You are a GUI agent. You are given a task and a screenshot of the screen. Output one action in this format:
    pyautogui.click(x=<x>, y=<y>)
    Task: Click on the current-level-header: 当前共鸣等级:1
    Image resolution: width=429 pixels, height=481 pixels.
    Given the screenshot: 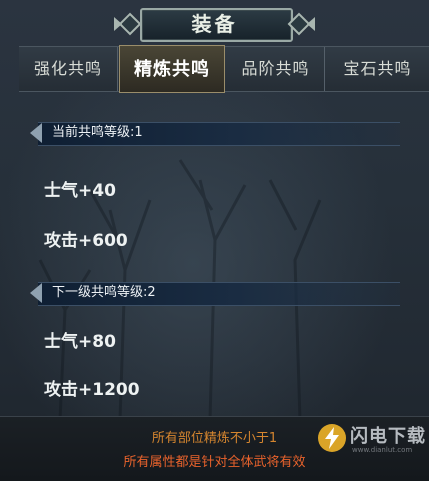 What is the action you would take?
    pyautogui.click(x=215, y=133)
    